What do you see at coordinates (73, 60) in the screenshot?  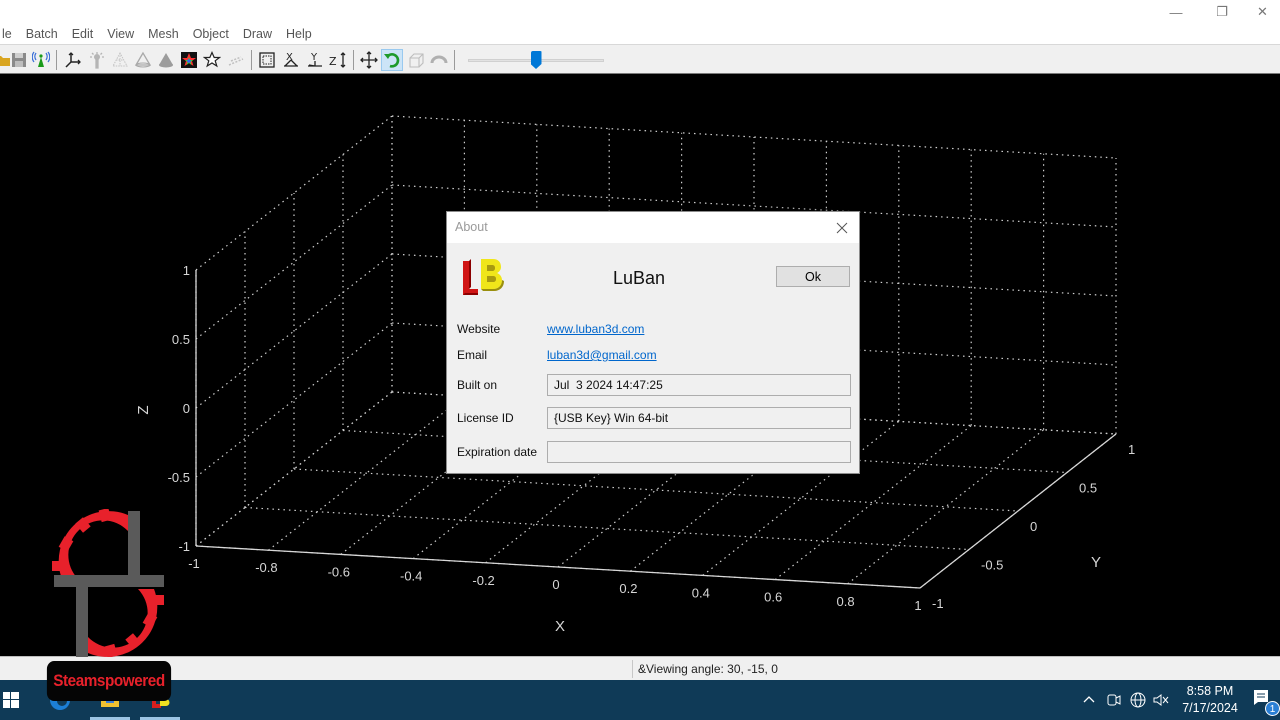 I see `axes-icon` at bounding box center [73, 60].